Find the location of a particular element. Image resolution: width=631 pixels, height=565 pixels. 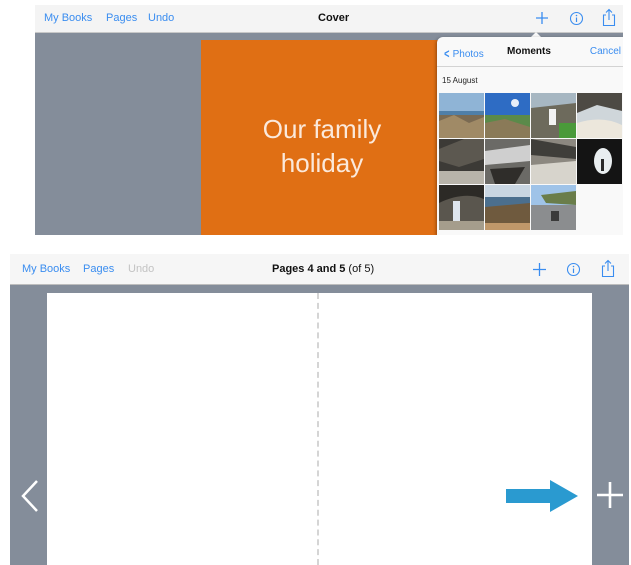

popover-title: Moments is located at coordinates (529, 51).